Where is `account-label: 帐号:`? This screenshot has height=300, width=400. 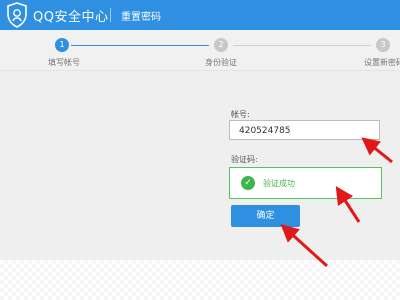 account-label: 帐号: is located at coordinates (240, 114).